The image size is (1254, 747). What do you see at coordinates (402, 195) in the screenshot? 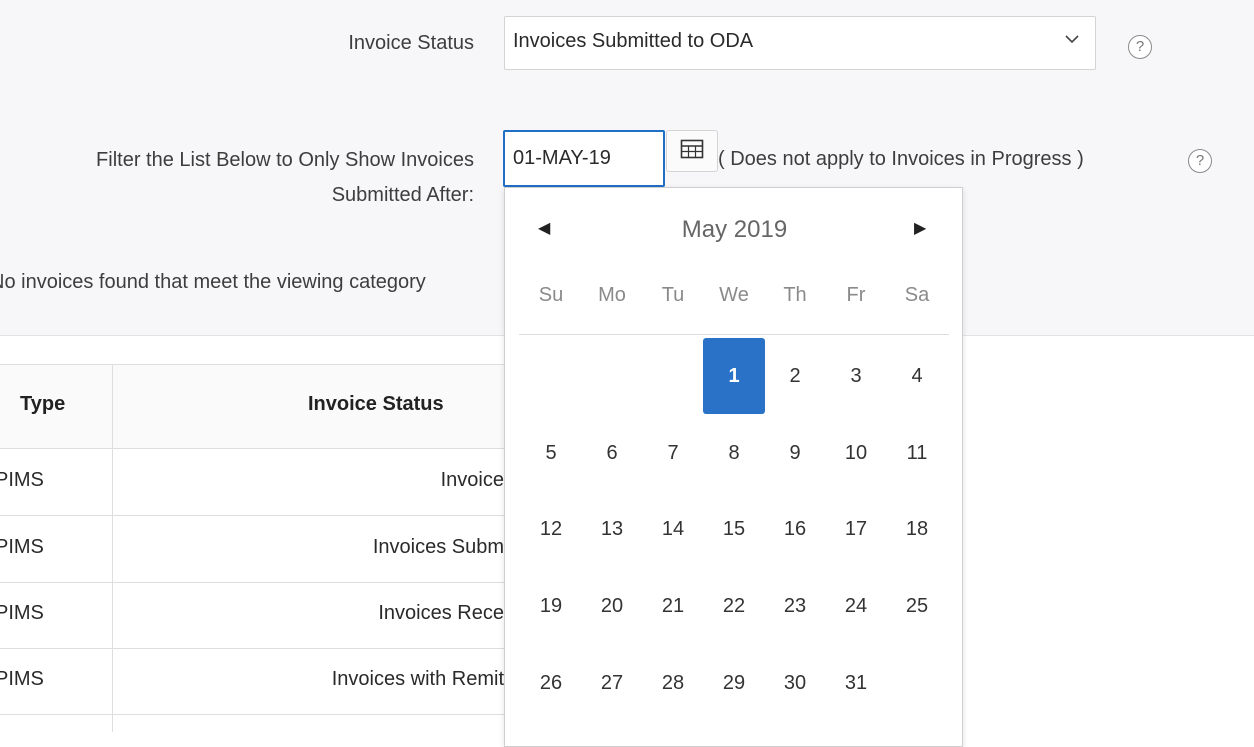
I see `date-filter-label-line2: Submitted After:` at bounding box center [402, 195].